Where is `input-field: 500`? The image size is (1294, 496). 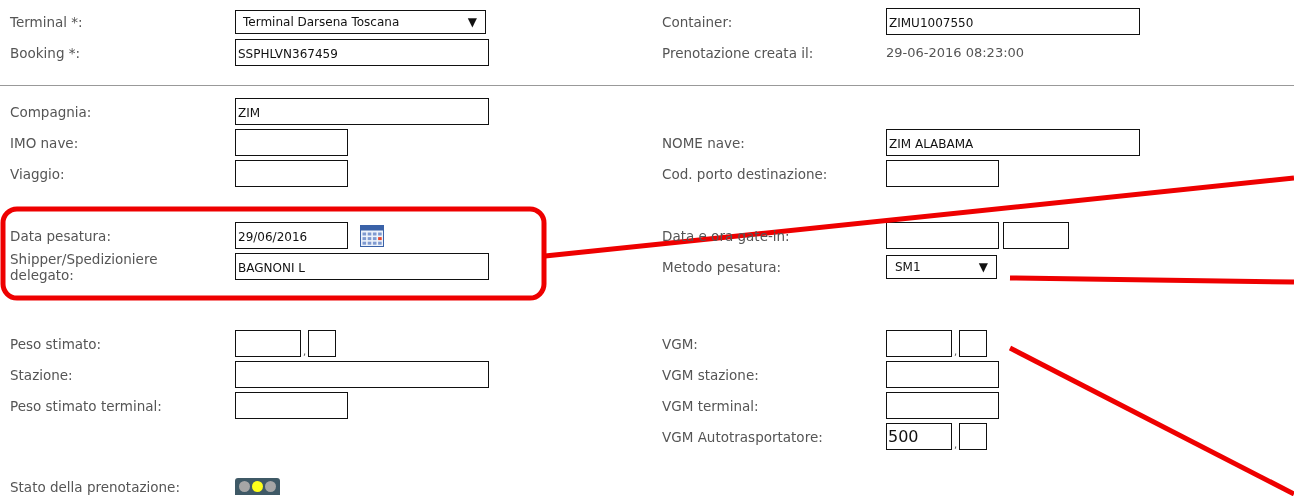
input-field: 500 is located at coordinates (919, 436).